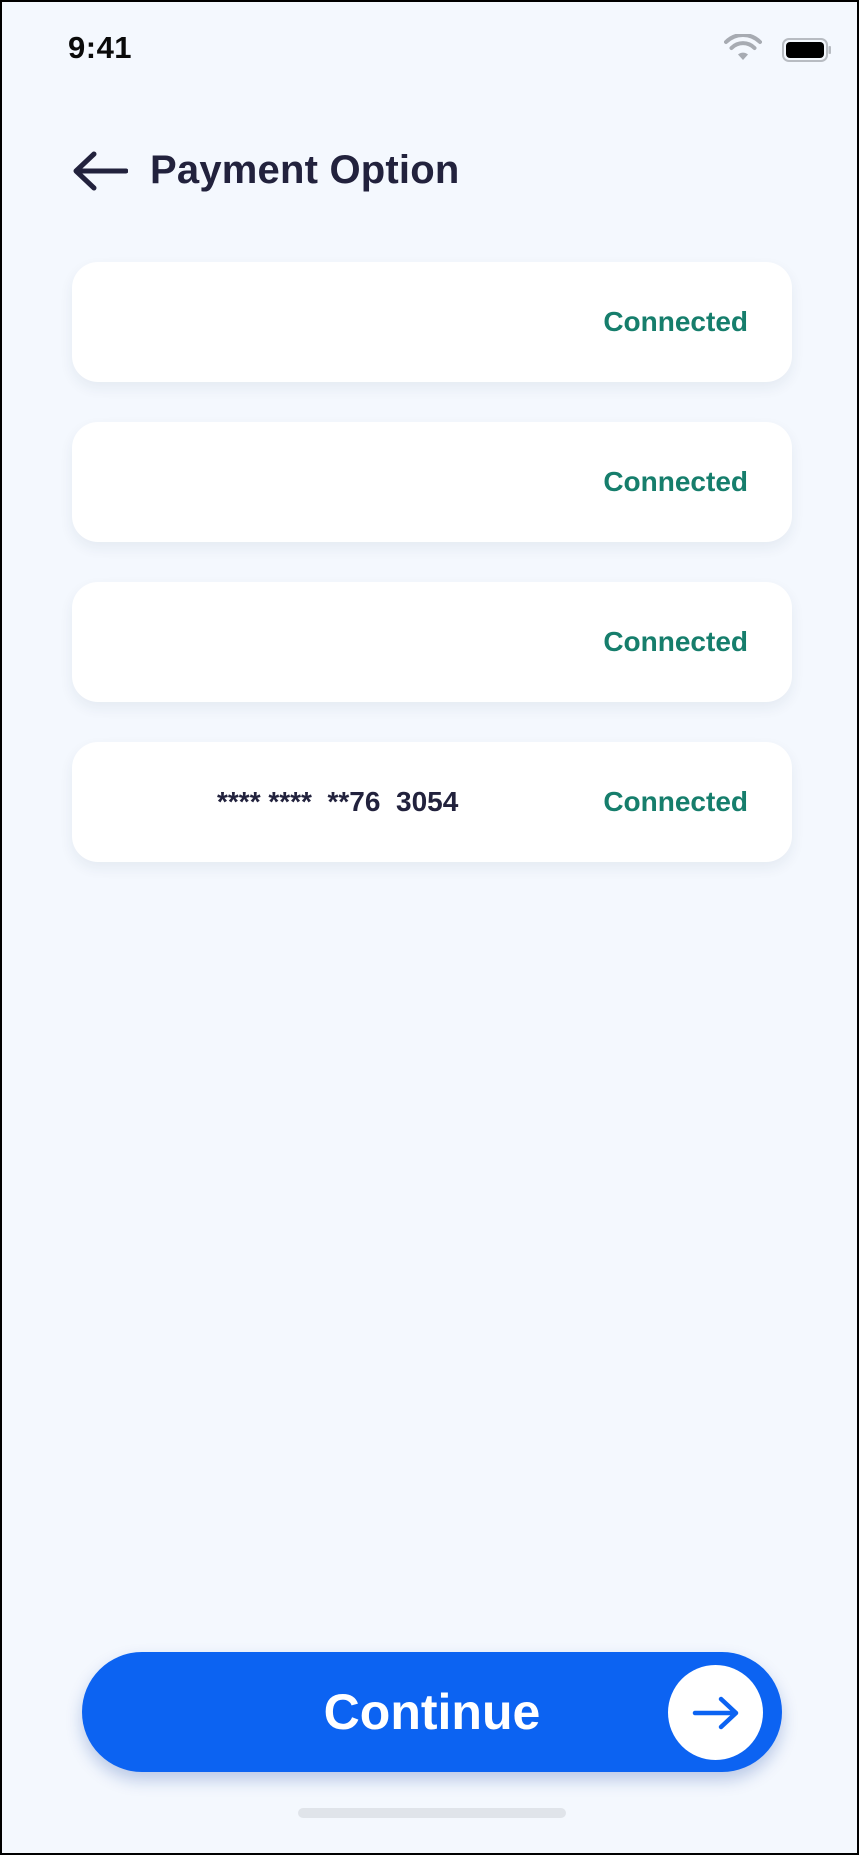  Describe the element at coordinates (432, 1813) in the screenshot. I see `home-indicator` at that location.